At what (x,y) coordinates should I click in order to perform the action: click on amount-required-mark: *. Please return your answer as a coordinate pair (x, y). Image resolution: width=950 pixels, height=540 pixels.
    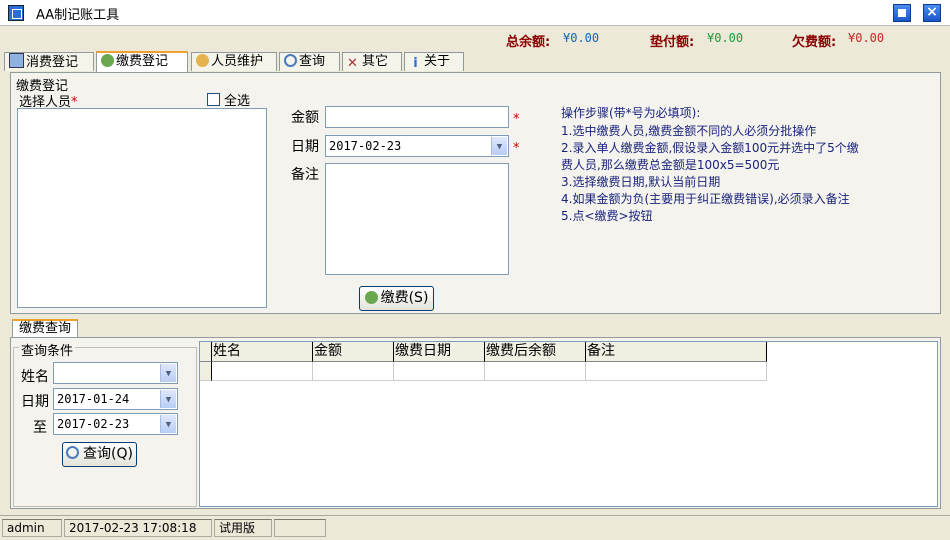
    Looking at the image, I should click on (516, 119).